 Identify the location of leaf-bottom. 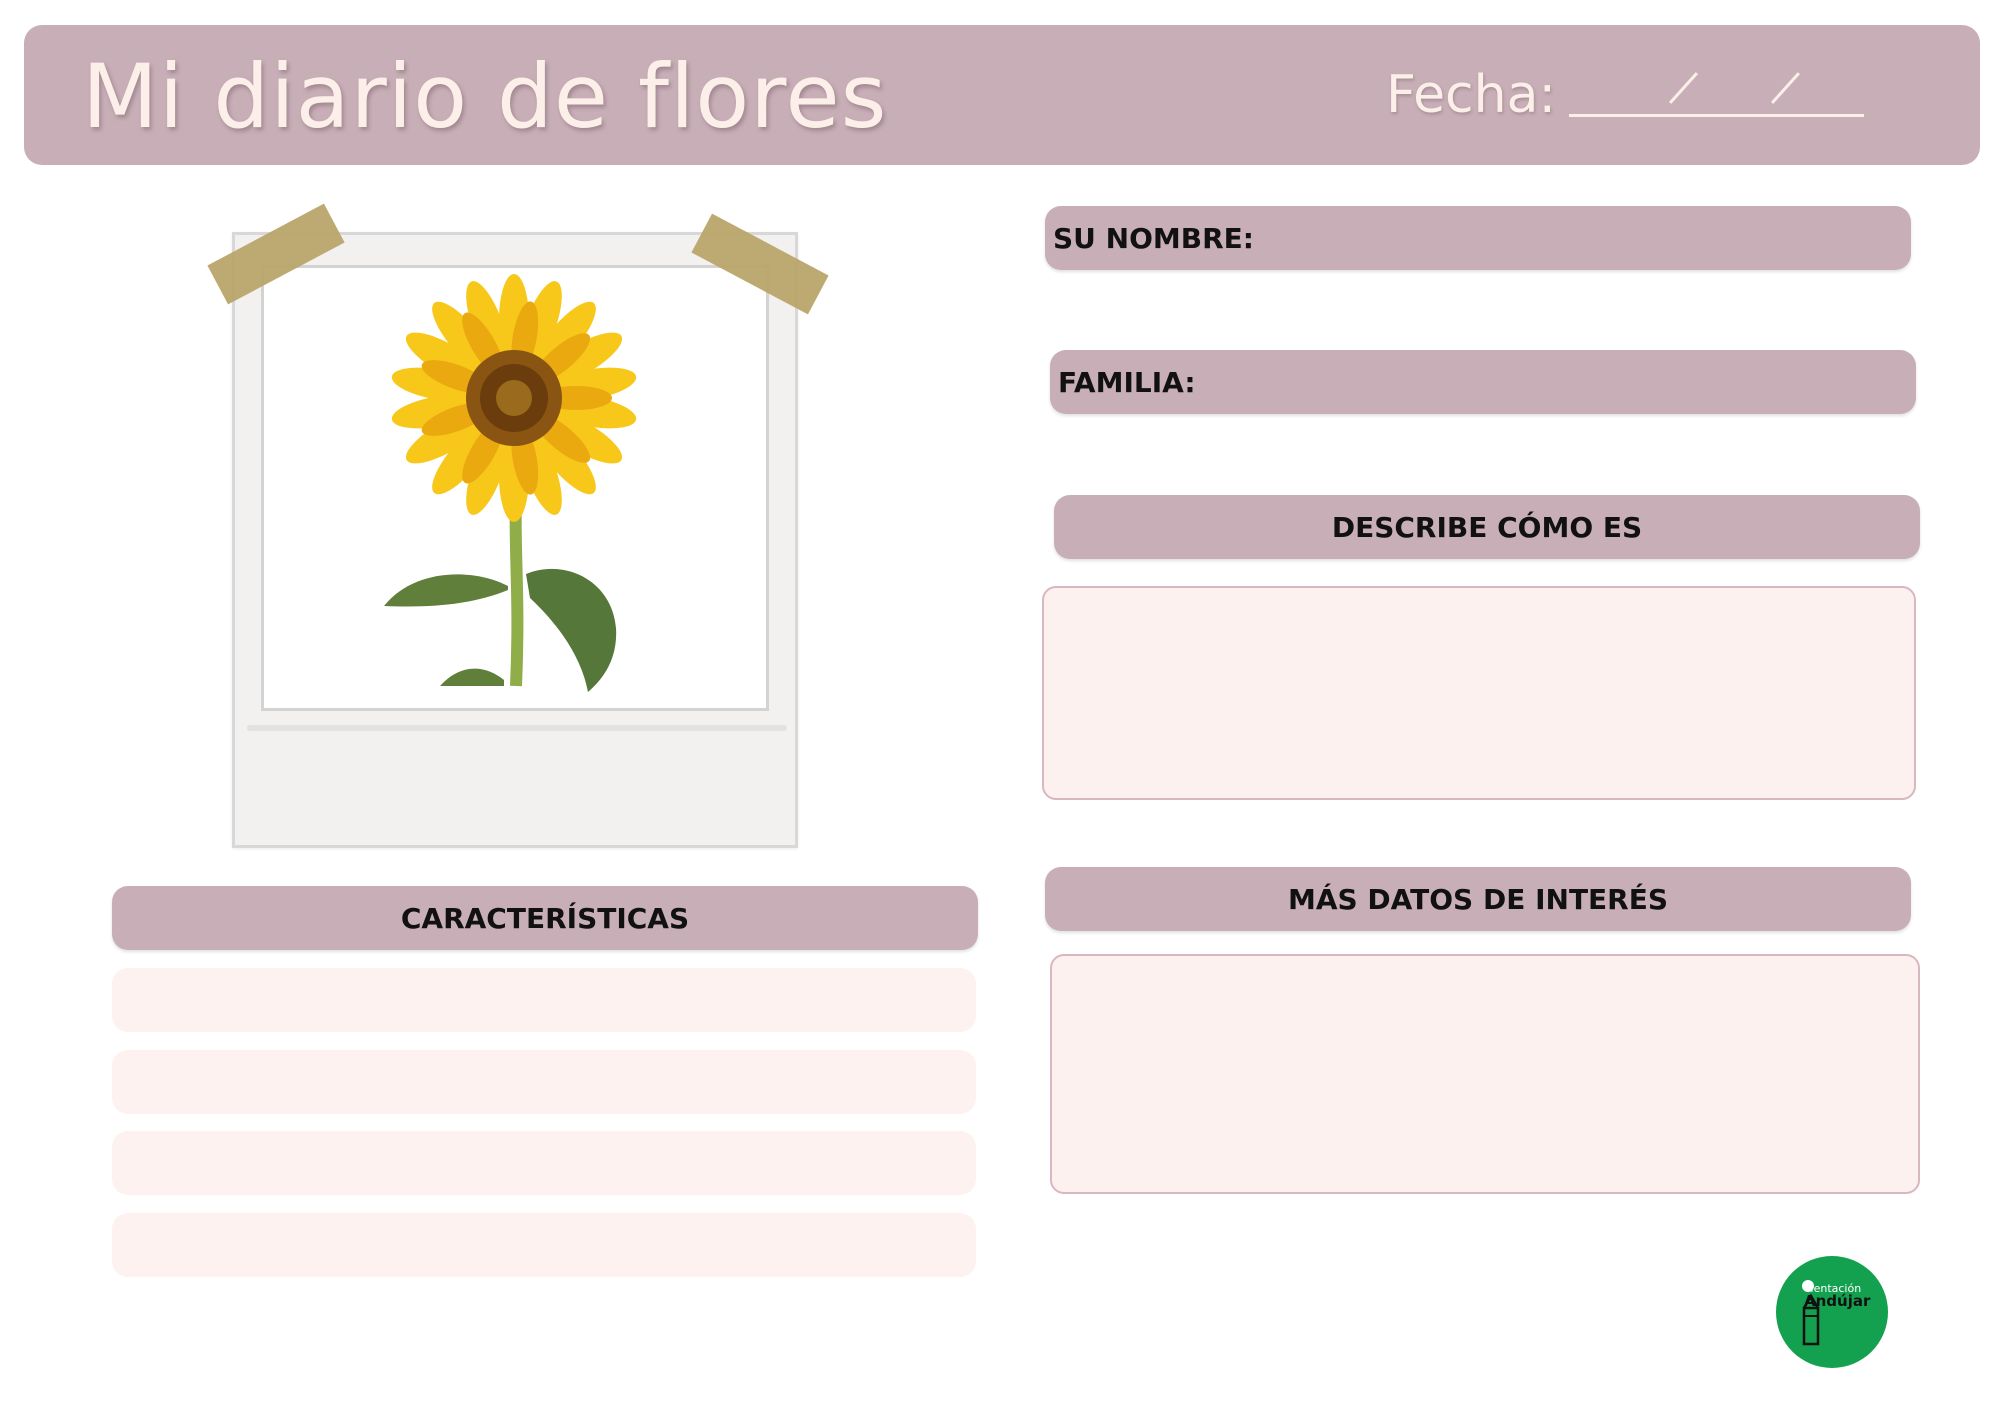
(472, 677).